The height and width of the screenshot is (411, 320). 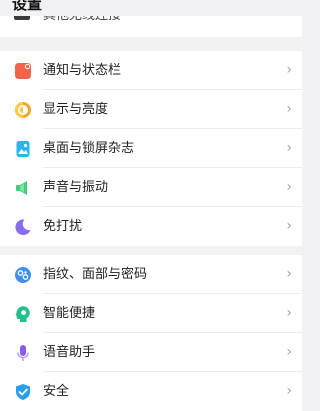 What do you see at coordinates (151, 187) in the screenshot?
I see `settings-item-sound-vibration: 声音与振动 ›` at bounding box center [151, 187].